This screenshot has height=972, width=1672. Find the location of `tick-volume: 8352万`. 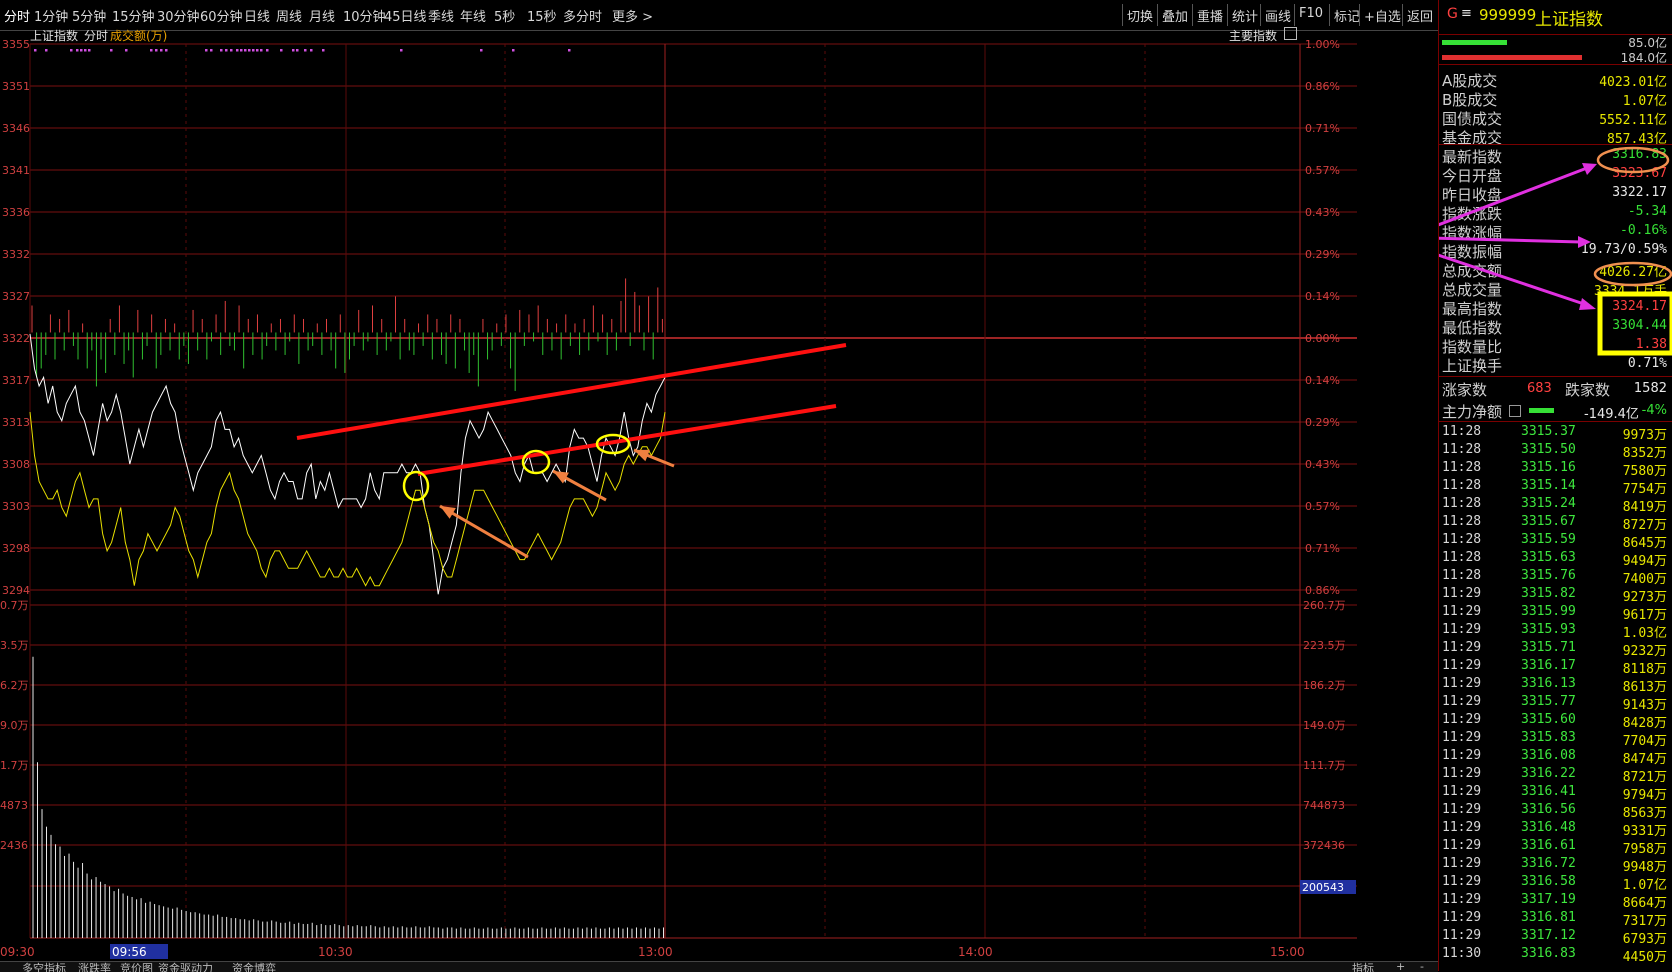

tick-volume: 8352万 is located at coordinates (1644, 453).